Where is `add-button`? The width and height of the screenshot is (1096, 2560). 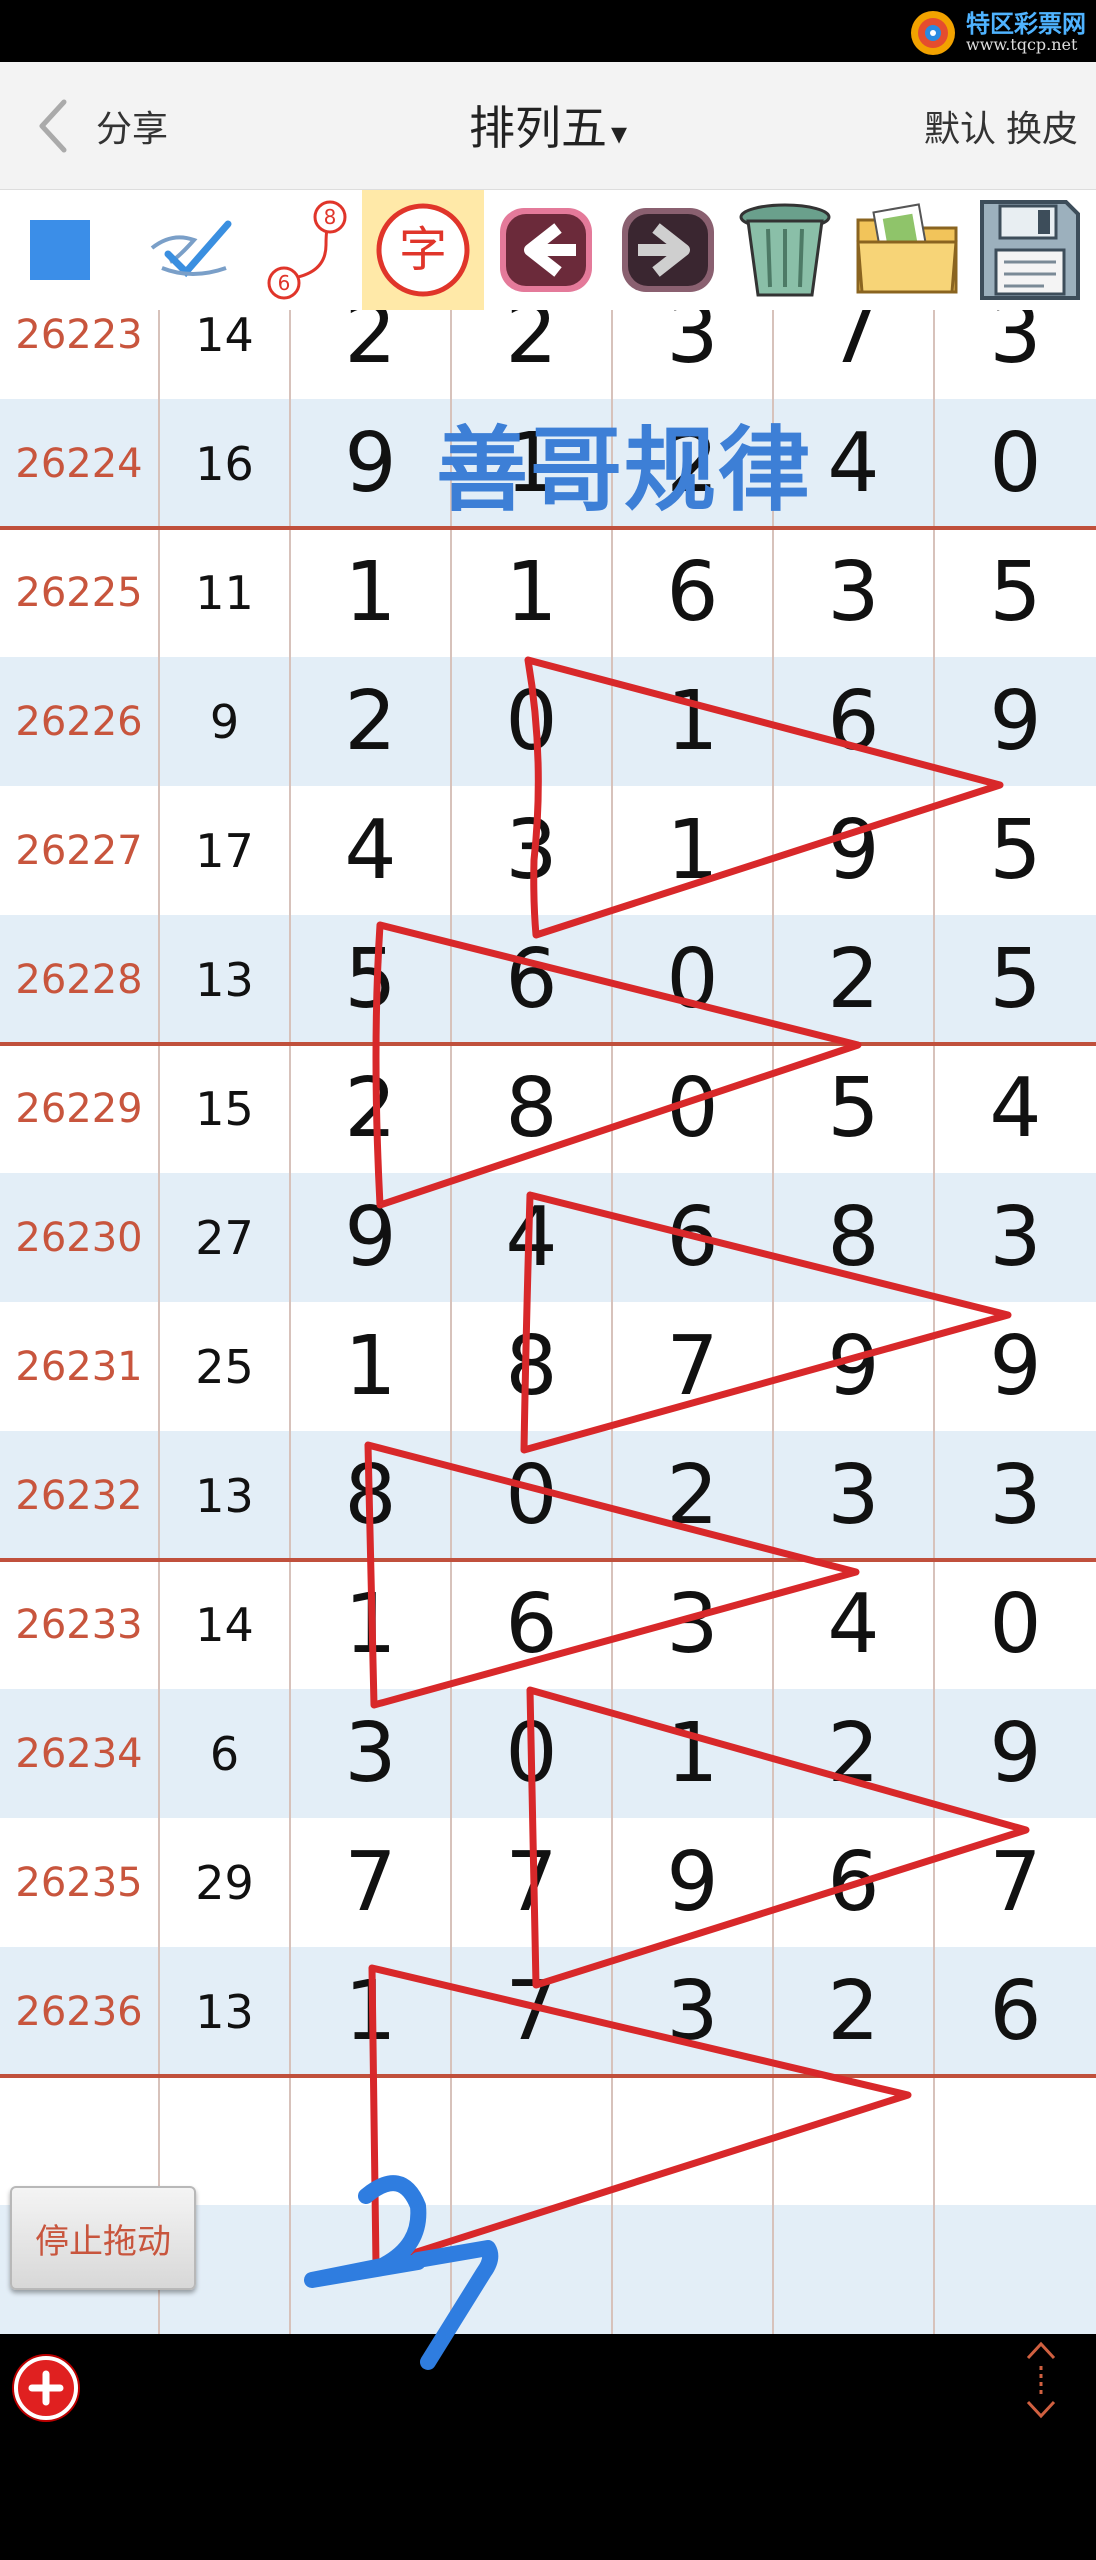
add-button is located at coordinates (46, 2388).